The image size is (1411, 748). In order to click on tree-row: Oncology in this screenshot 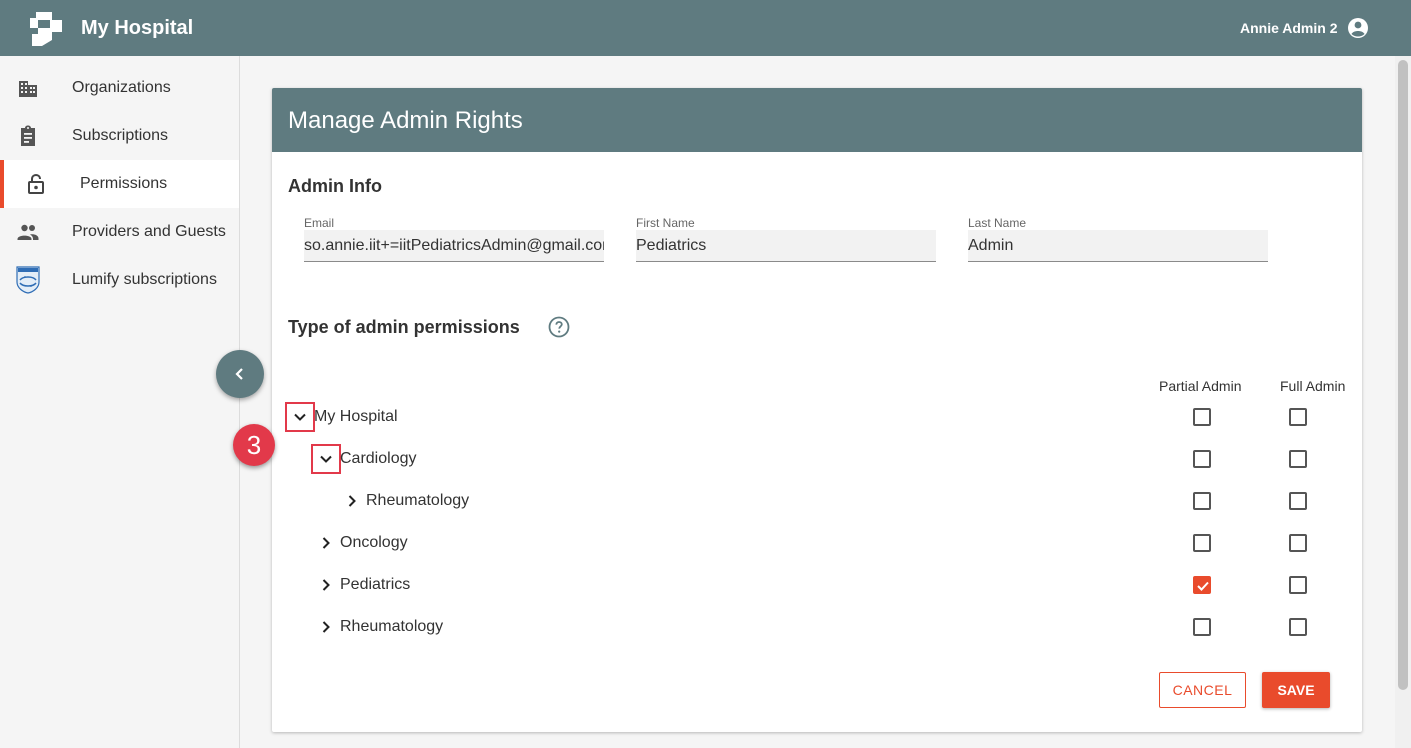, I will do `click(817, 543)`.